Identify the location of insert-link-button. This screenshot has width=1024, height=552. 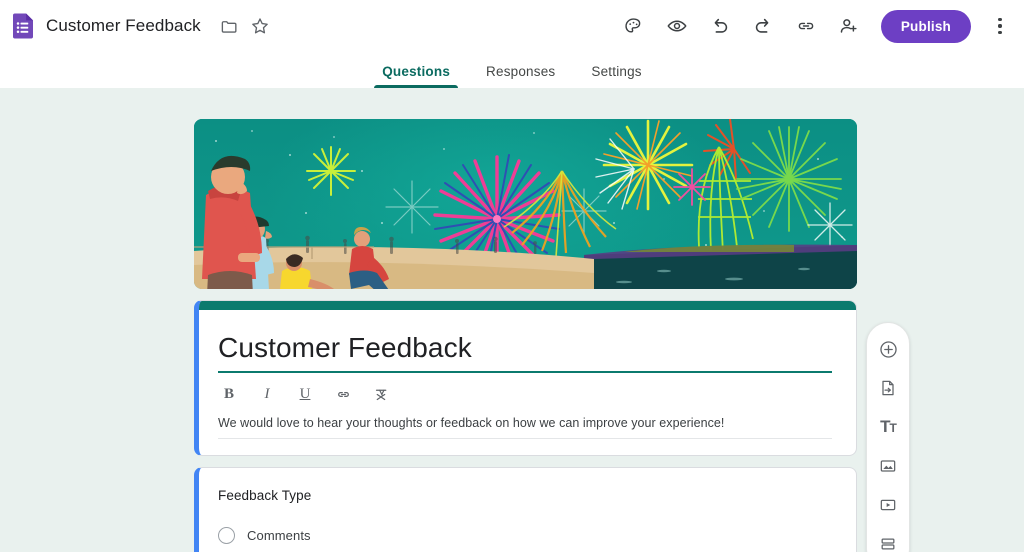
(343, 394).